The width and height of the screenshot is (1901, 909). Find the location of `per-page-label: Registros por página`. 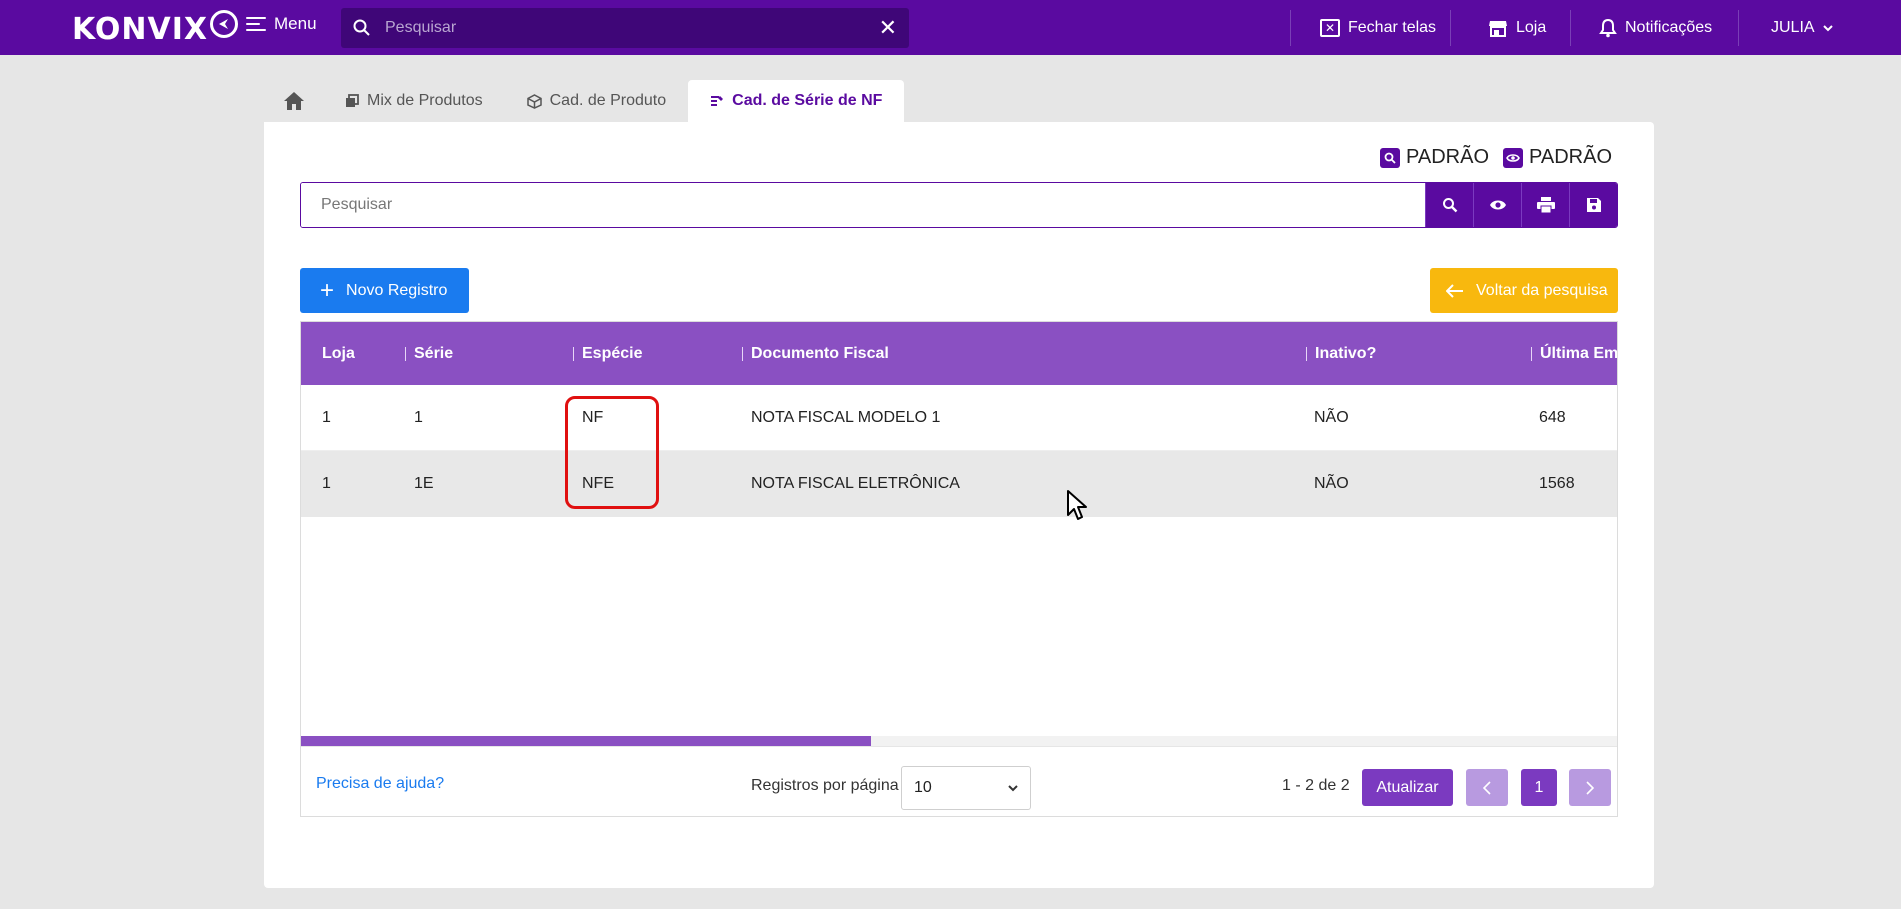

per-page-label: Registros por página is located at coordinates (825, 785).